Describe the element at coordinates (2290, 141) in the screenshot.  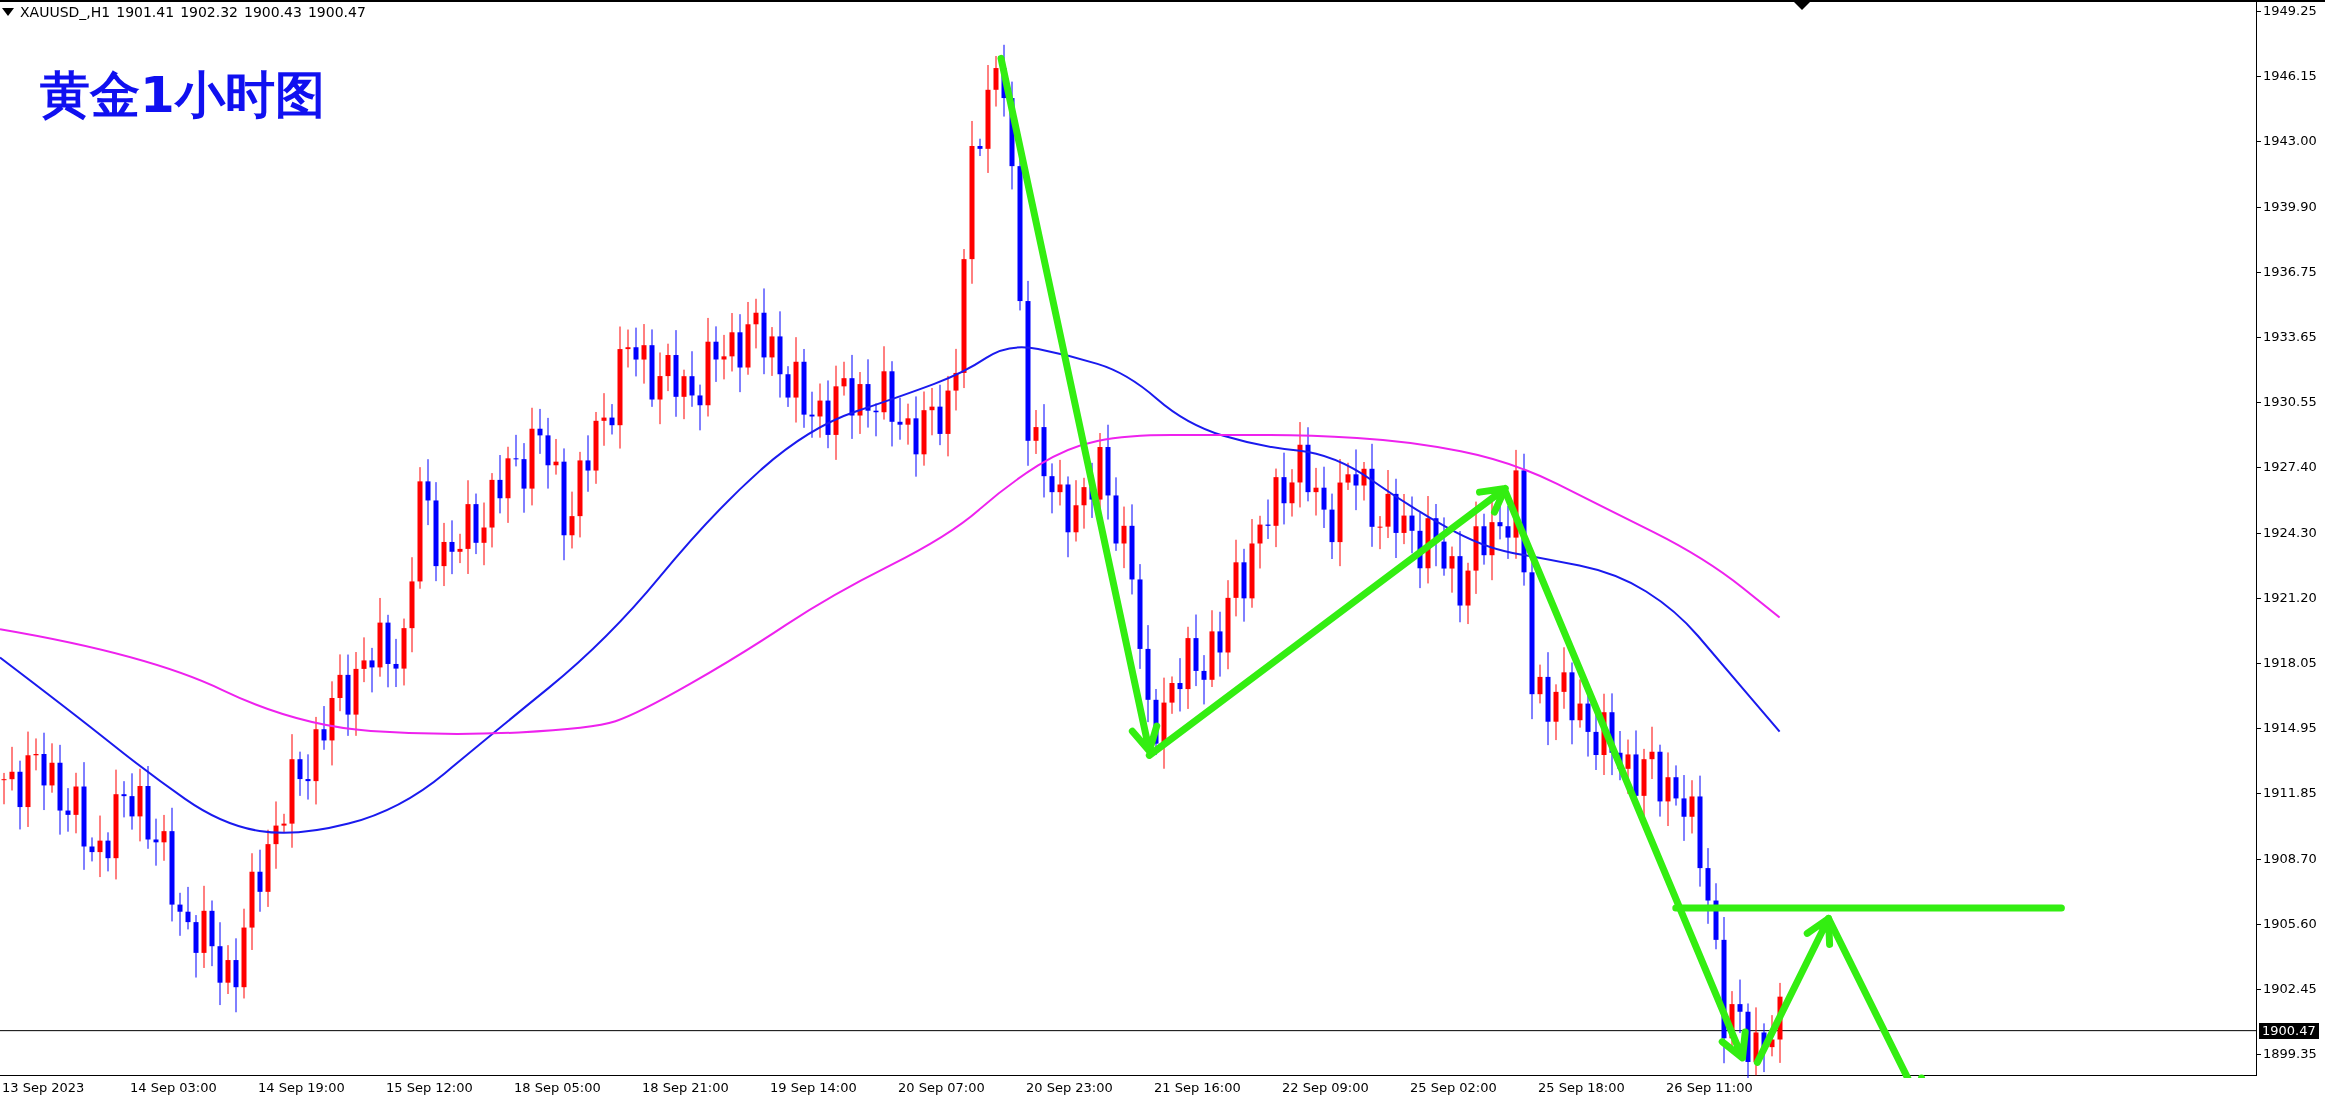
I see `price-label: 1943.00` at that location.